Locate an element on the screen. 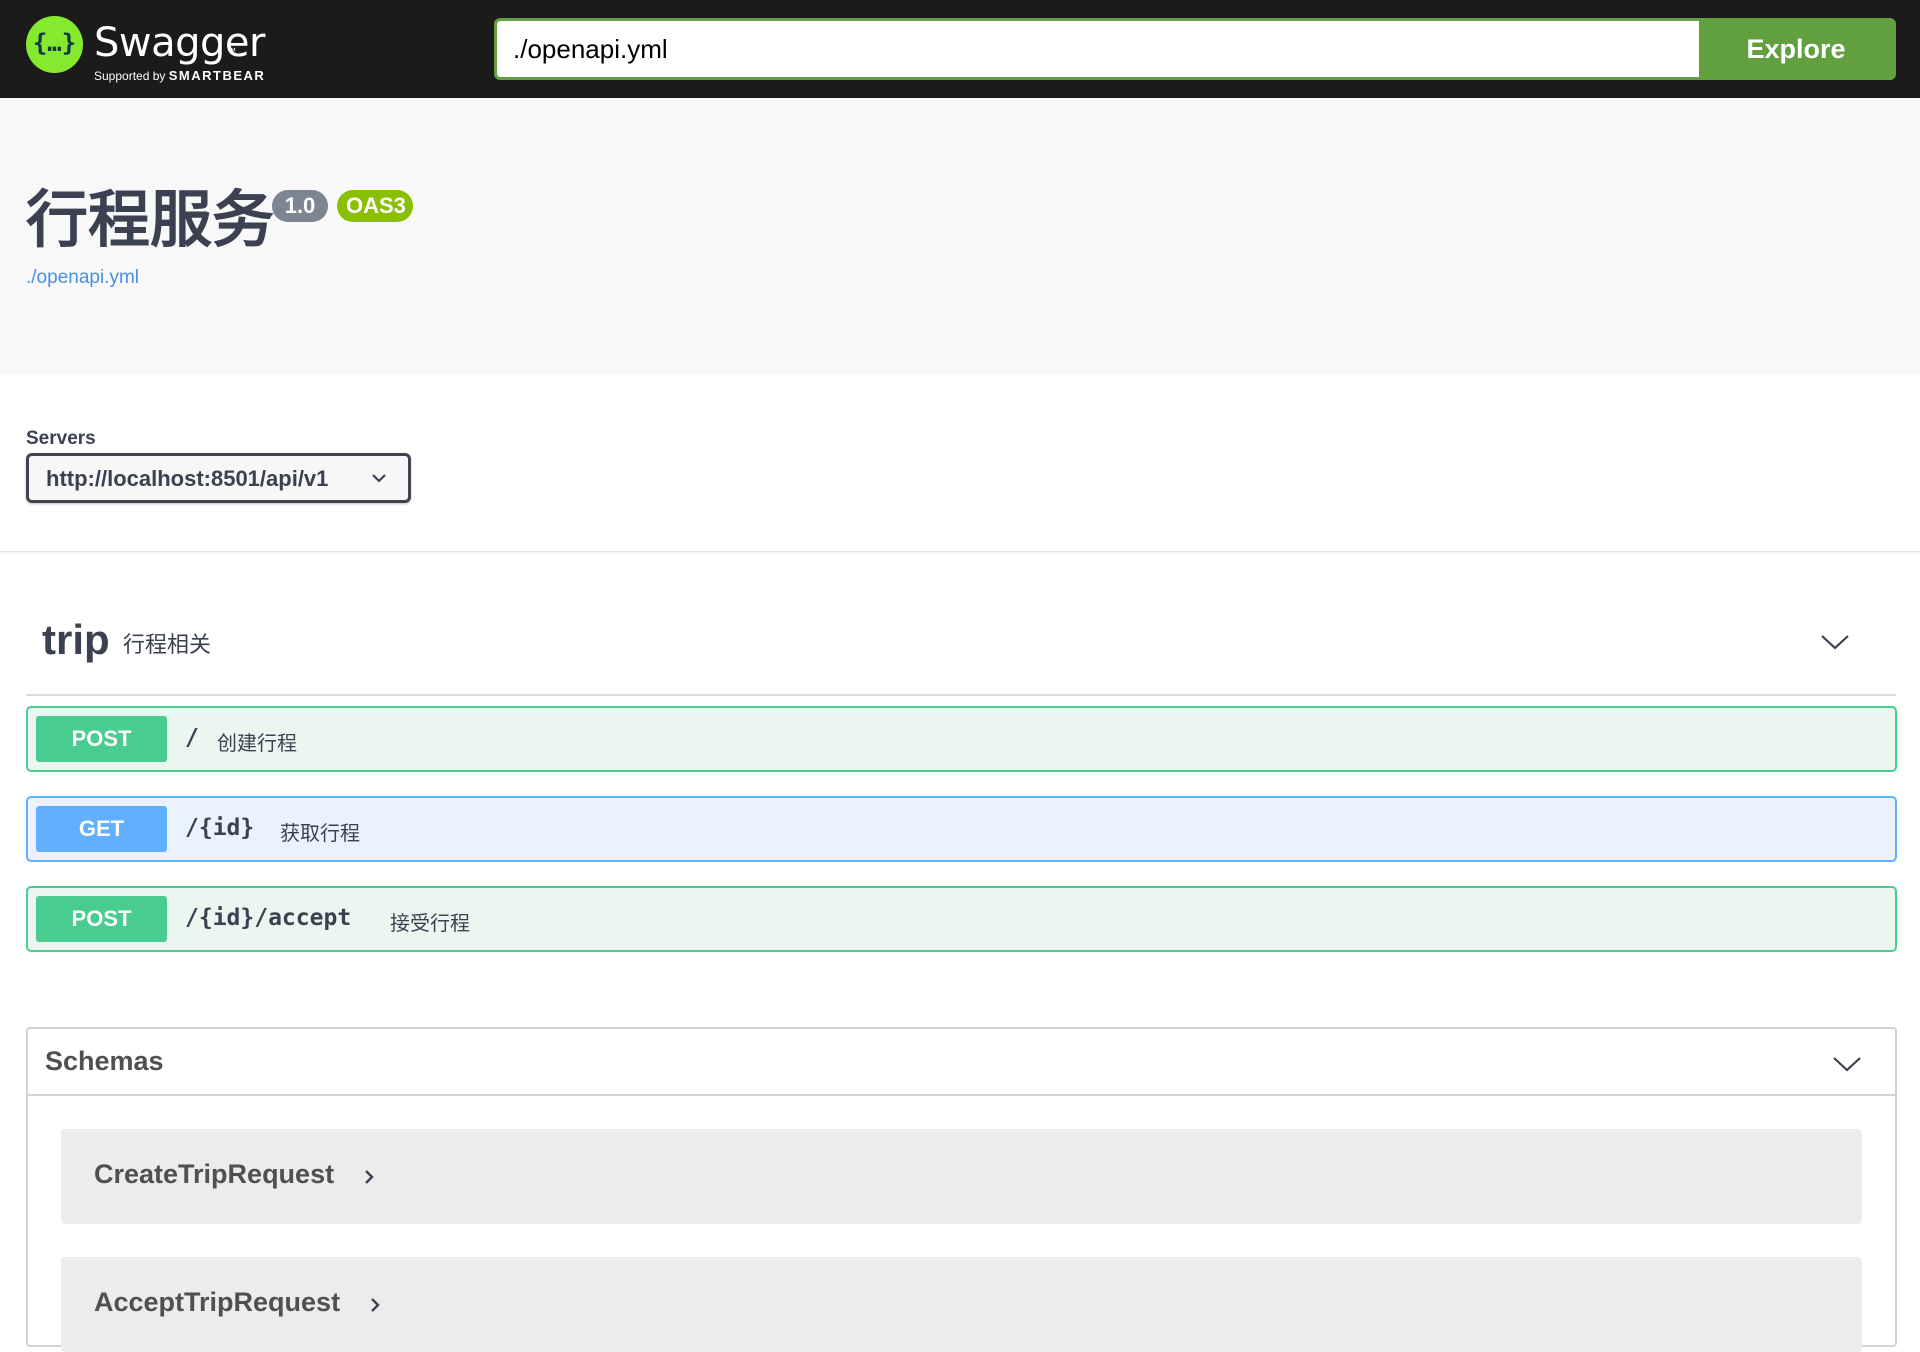 The height and width of the screenshot is (1352, 1920). method-badge: GET is located at coordinates (101, 829).